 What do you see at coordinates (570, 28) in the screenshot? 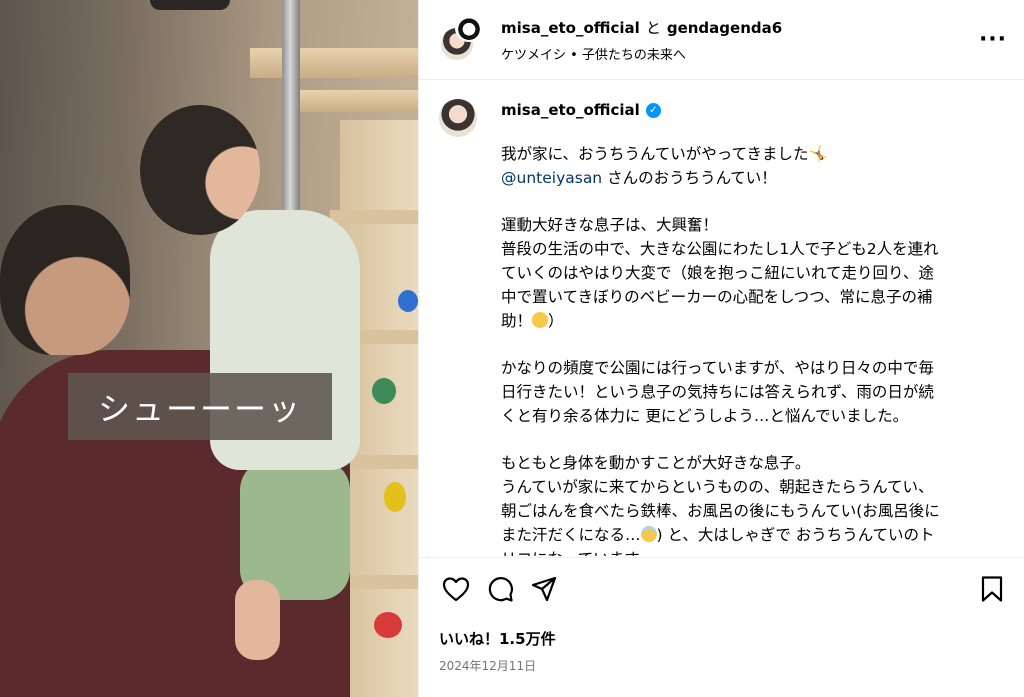
I see `owner-username-link: misa_eto_official` at bounding box center [570, 28].